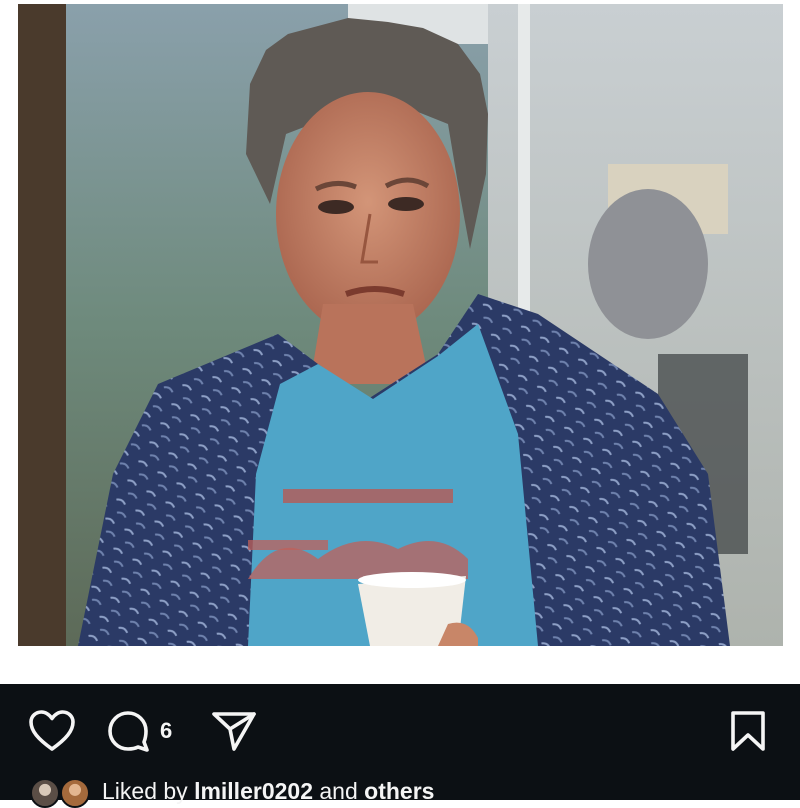 Image resolution: width=800 pixels, height=808 pixels. I want to click on heart-outline-icon, so click(52, 730).